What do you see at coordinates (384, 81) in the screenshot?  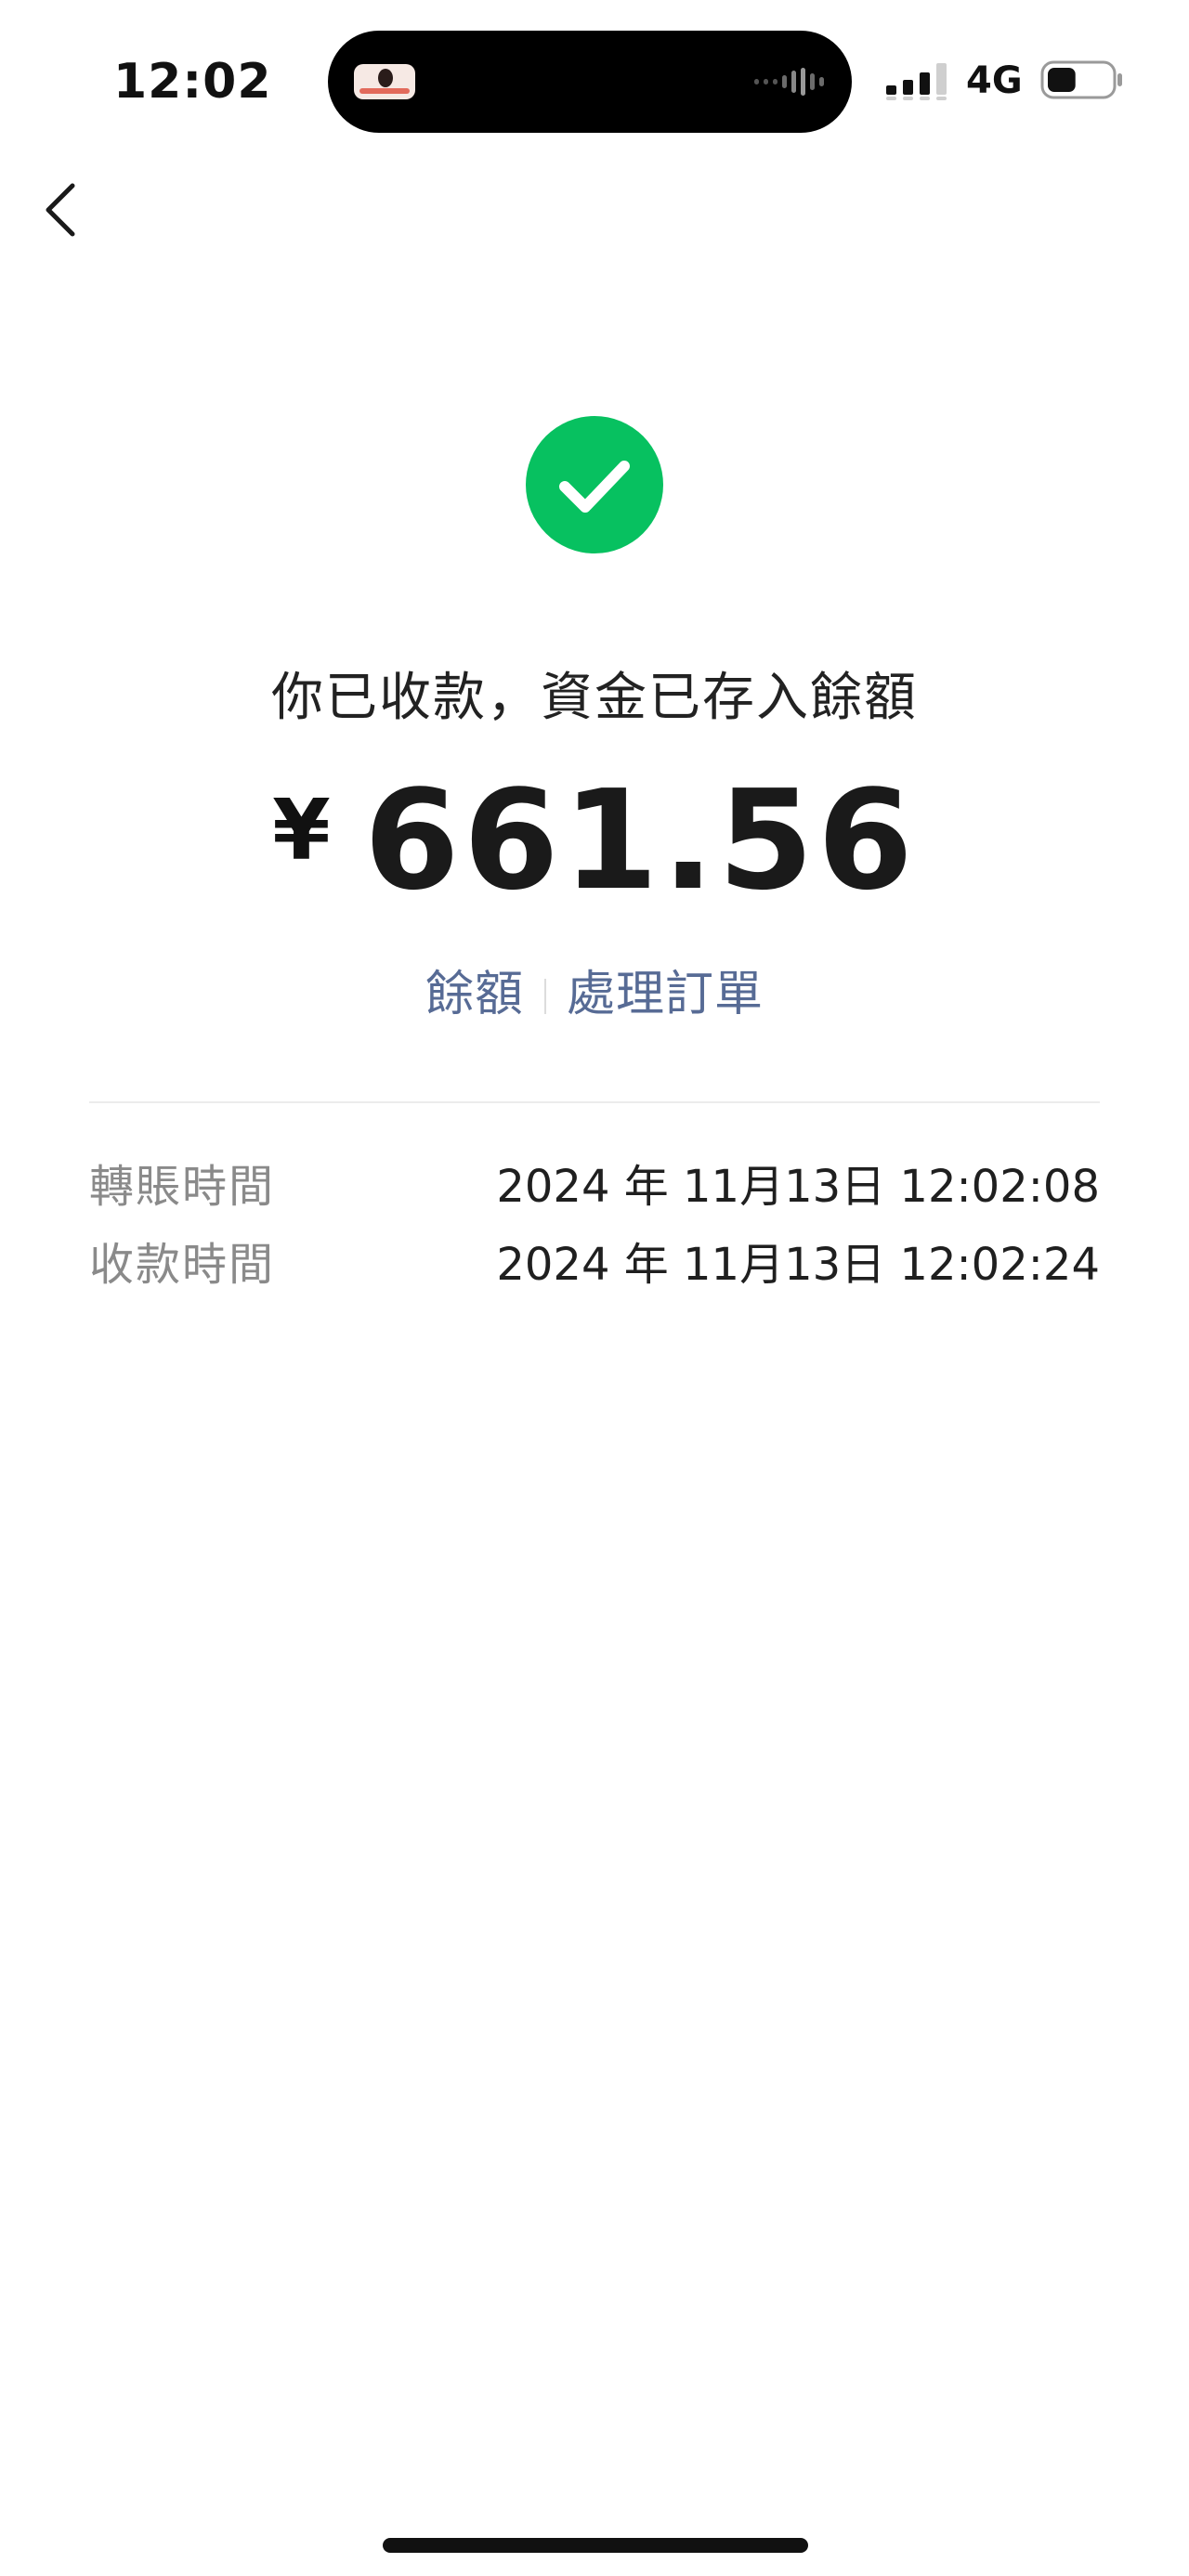 I see `live-activity-thumbnail` at bounding box center [384, 81].